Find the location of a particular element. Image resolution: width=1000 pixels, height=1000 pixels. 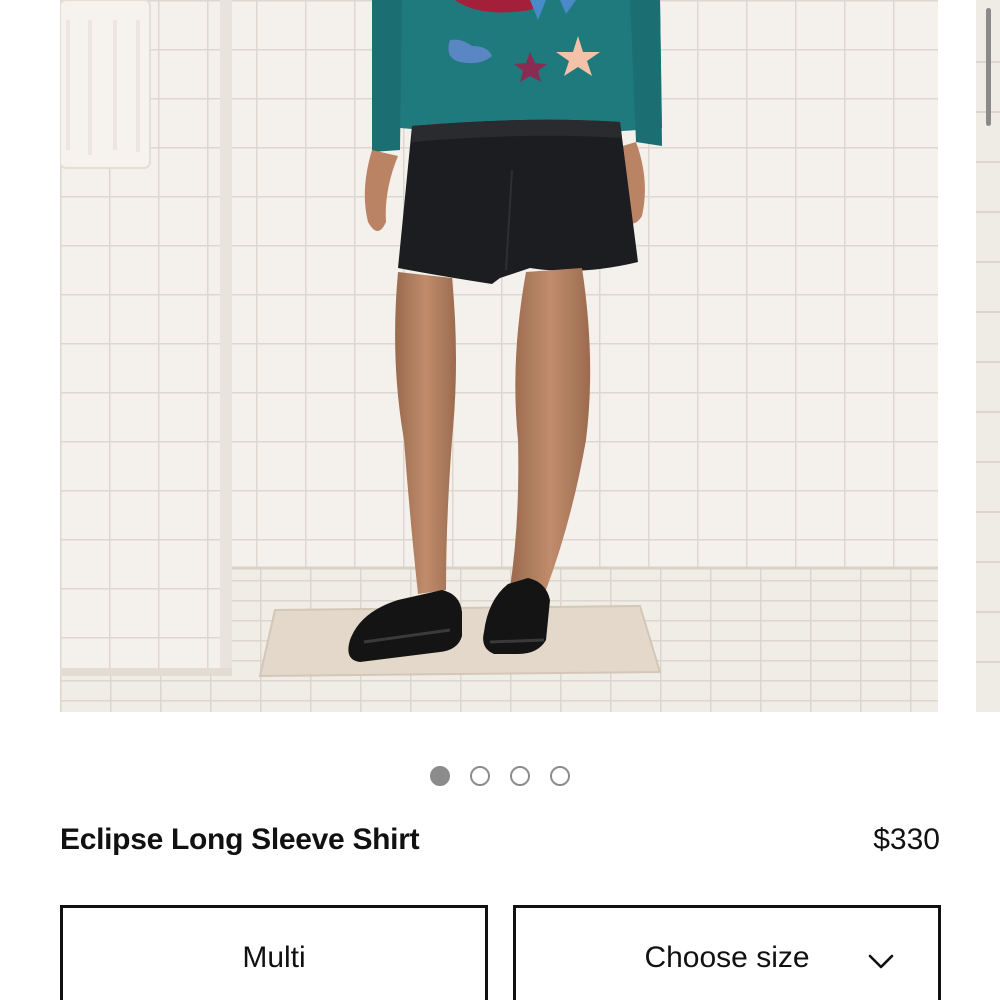

size-selector: Choose size is located at coordinates (727, 952).